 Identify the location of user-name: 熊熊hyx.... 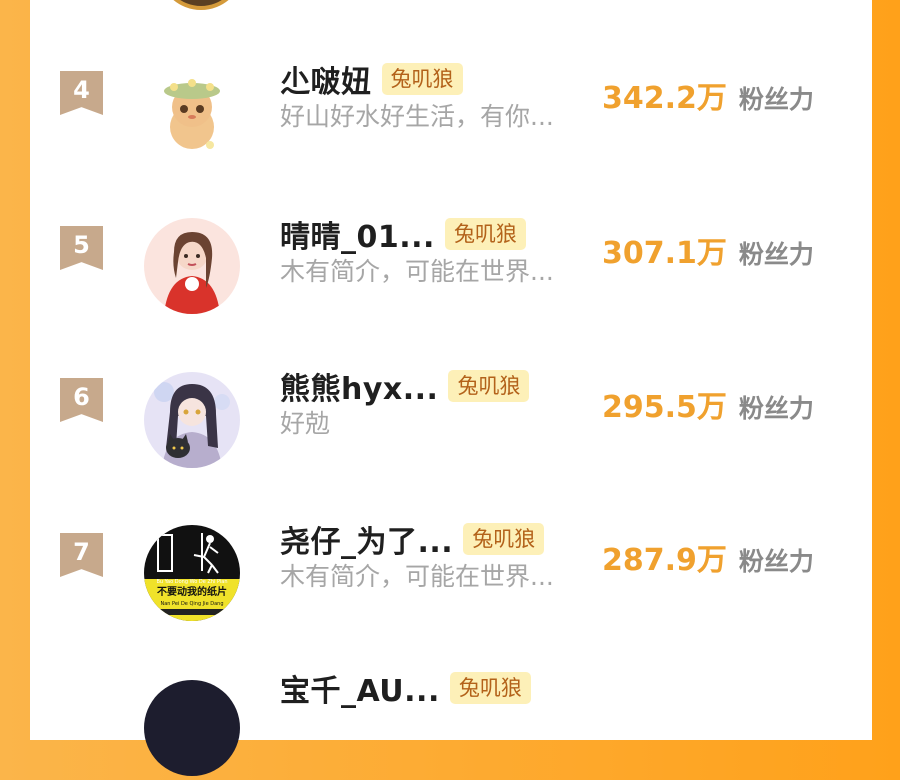
(359, 386).